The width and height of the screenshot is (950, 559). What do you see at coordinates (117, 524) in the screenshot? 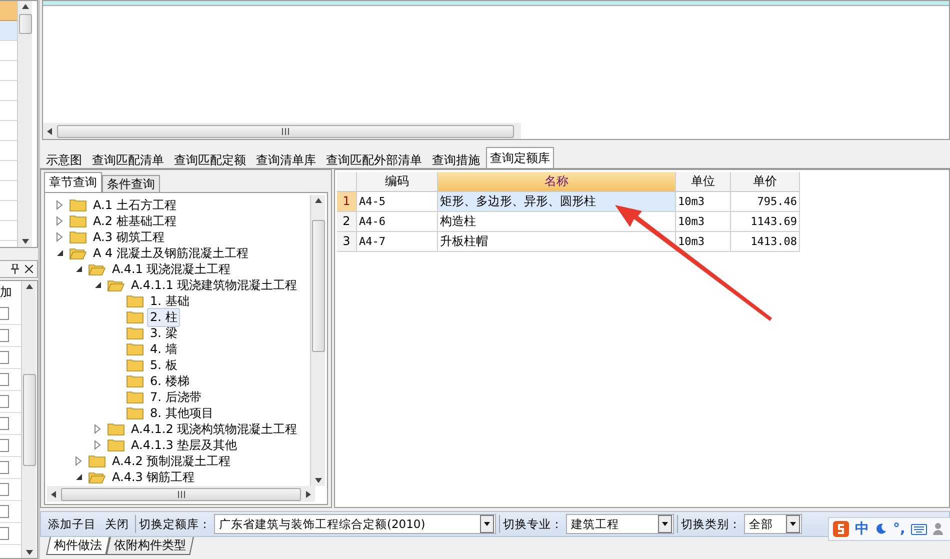
I see `toolbar-button: 关闭` at bounding box center [117, 524].